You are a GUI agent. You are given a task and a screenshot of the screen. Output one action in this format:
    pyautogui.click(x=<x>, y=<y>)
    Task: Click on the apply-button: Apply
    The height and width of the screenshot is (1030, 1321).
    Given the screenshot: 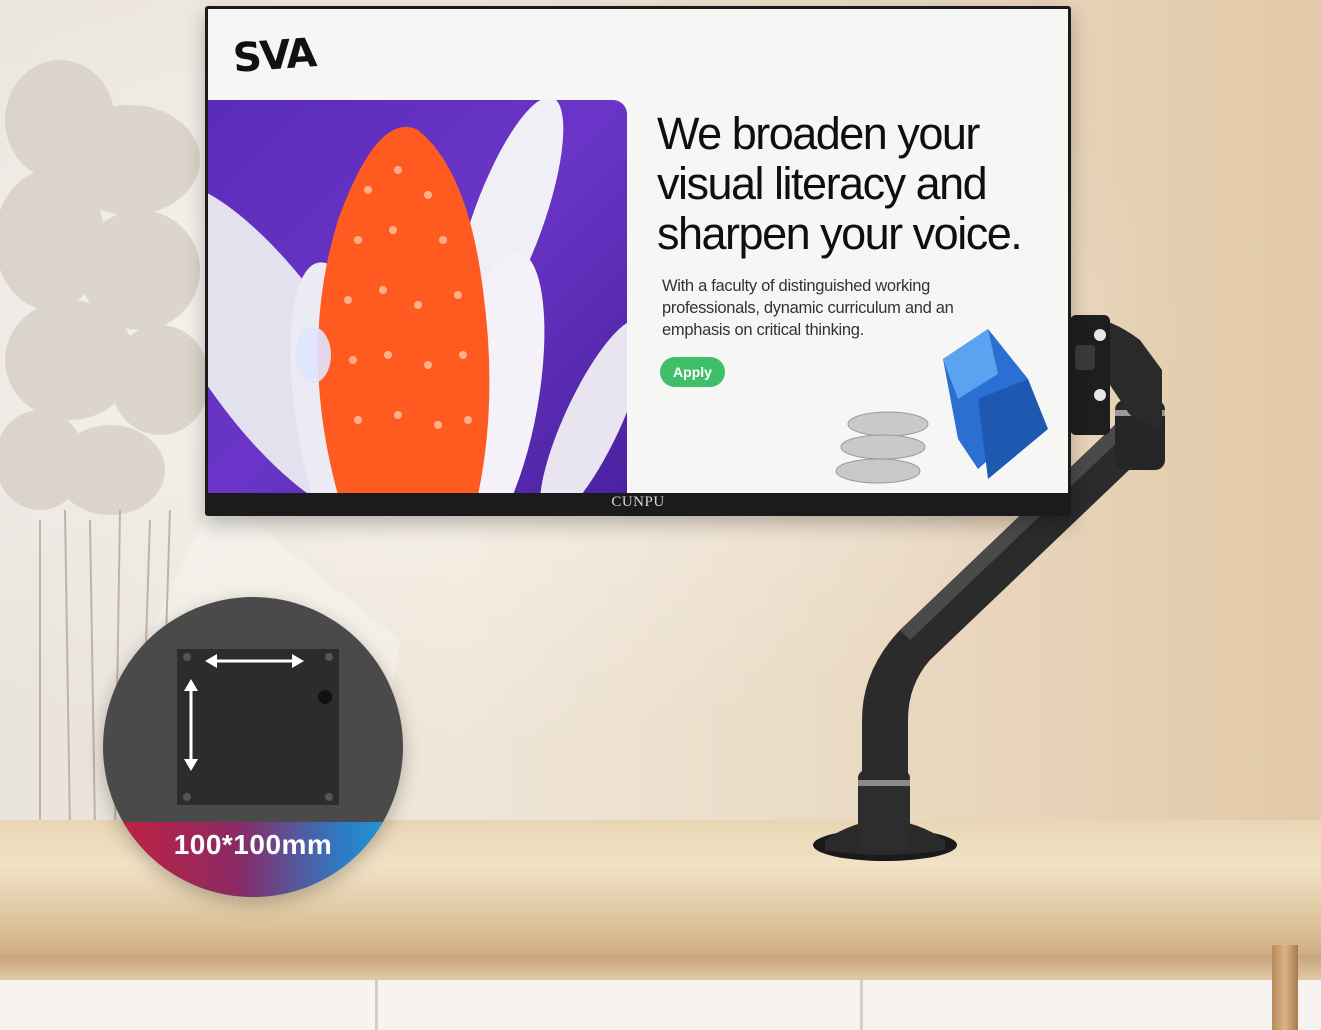 What is the action you would take?
    pyautogui.click(x=692, y=372)
    